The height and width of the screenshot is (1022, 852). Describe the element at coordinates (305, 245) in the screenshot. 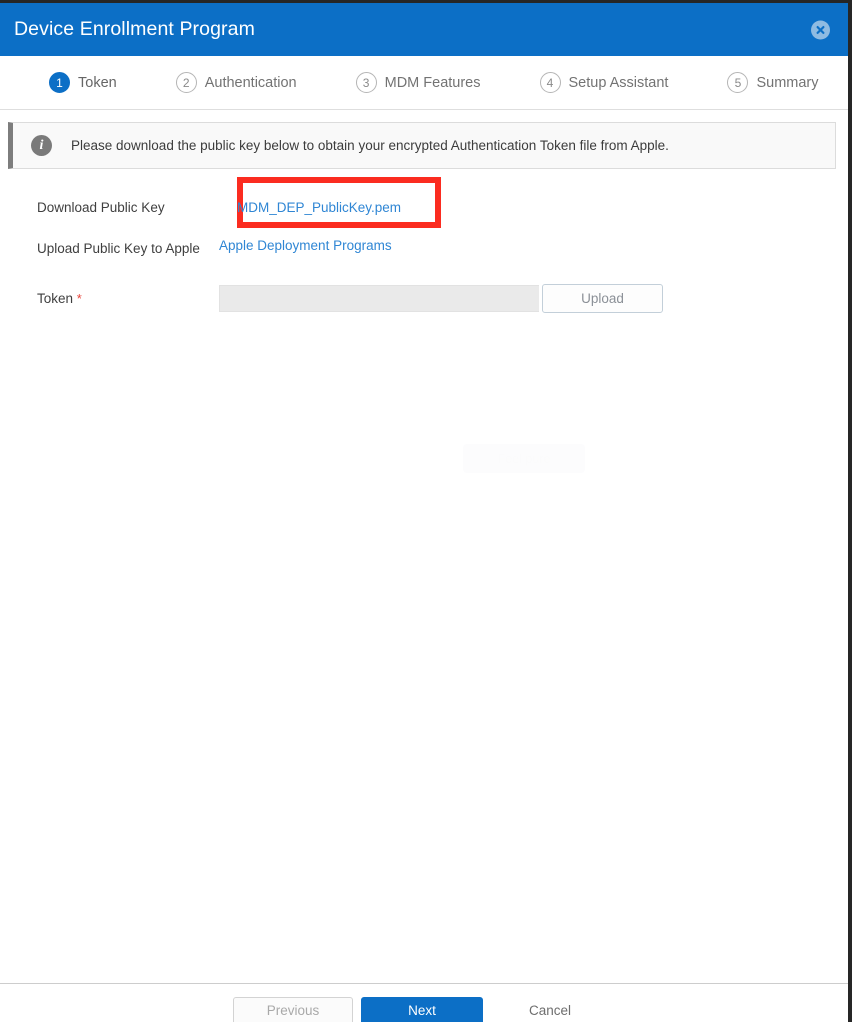

I see `apple-deployment-programs-link: Apple Deployment Programs` at that location.